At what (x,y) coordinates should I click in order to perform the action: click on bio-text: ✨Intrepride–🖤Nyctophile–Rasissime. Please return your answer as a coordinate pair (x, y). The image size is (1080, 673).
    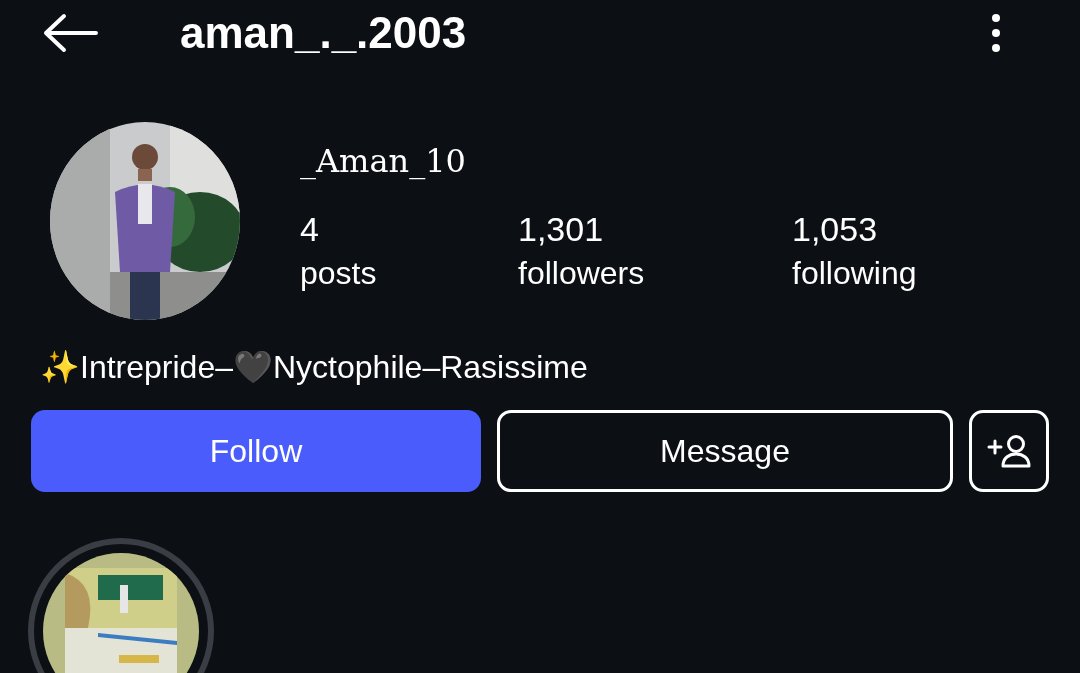
    Looking at the image, I should click on (314, 367).